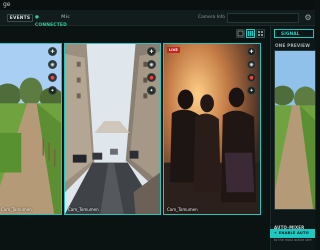 This screenshot has height=250, width=320. I want to click on preview-frame, so click(295, 130).